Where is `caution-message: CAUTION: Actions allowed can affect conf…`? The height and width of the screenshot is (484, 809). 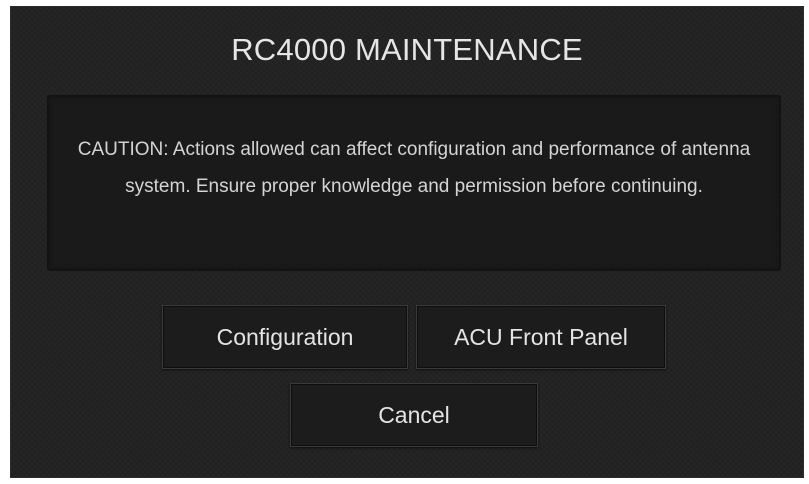 caution-message: CAUTION: Actions allowed can affect conf… is located at coordinates (414, 168).